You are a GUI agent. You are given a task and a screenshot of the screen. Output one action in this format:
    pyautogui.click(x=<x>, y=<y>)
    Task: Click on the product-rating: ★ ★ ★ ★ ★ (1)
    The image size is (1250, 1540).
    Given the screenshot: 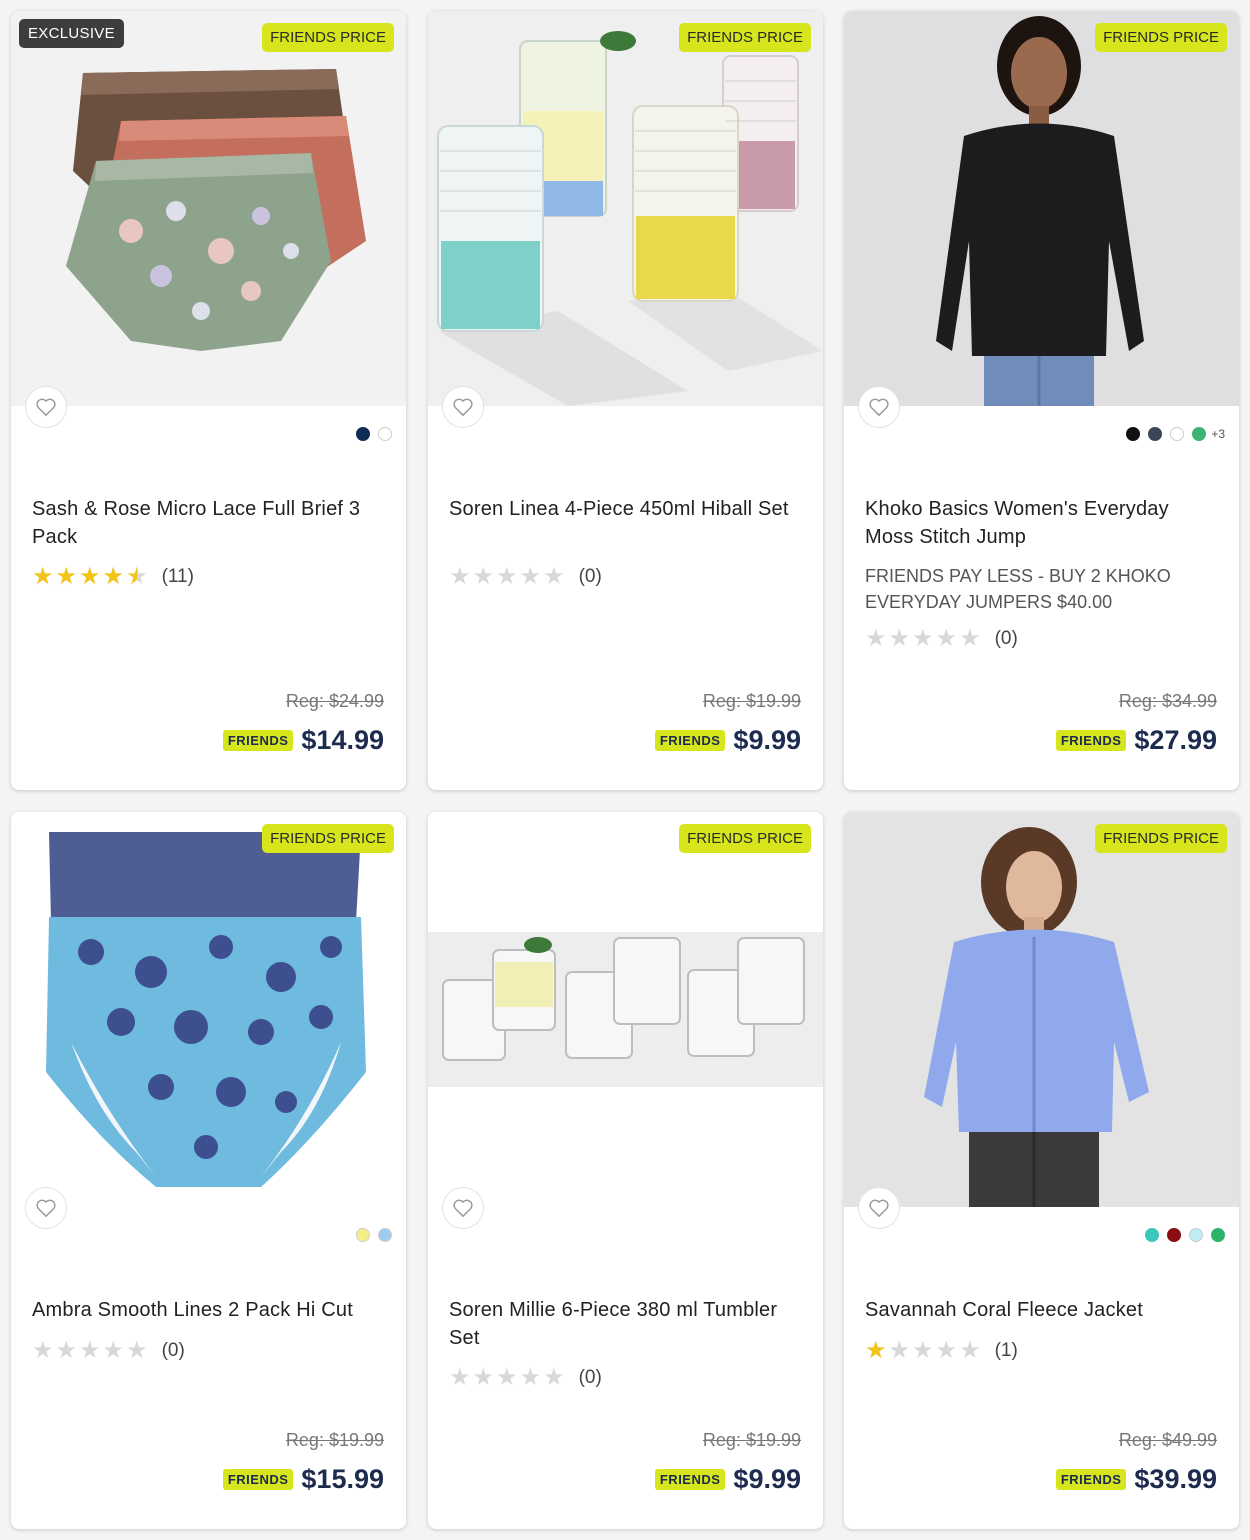 What is the action you would take?
    pyautogui.click(x=941, y=1351)
    